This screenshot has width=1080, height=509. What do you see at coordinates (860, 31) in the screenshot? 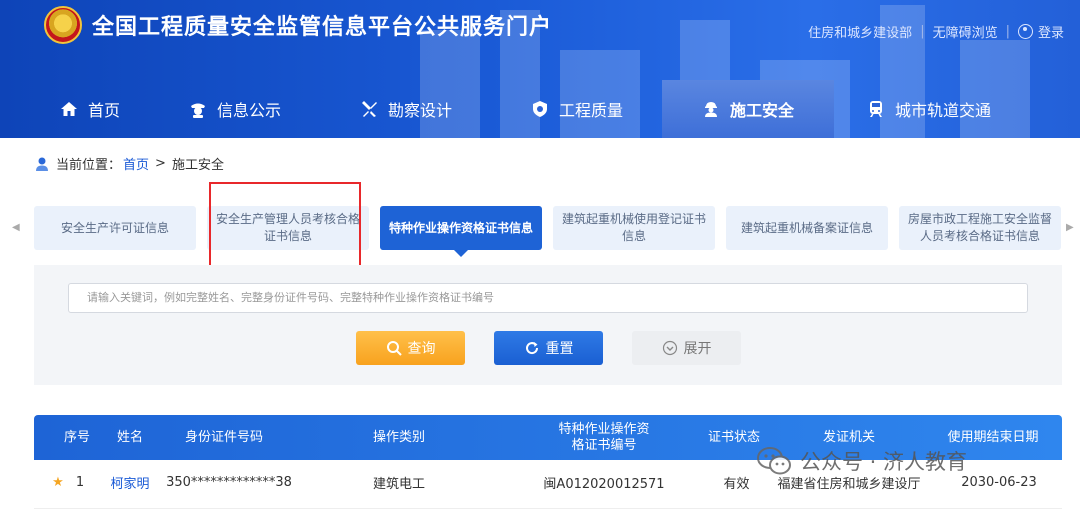
I see `link-ministry: 住房和城乡建设部` at bounding box center [860, 31].